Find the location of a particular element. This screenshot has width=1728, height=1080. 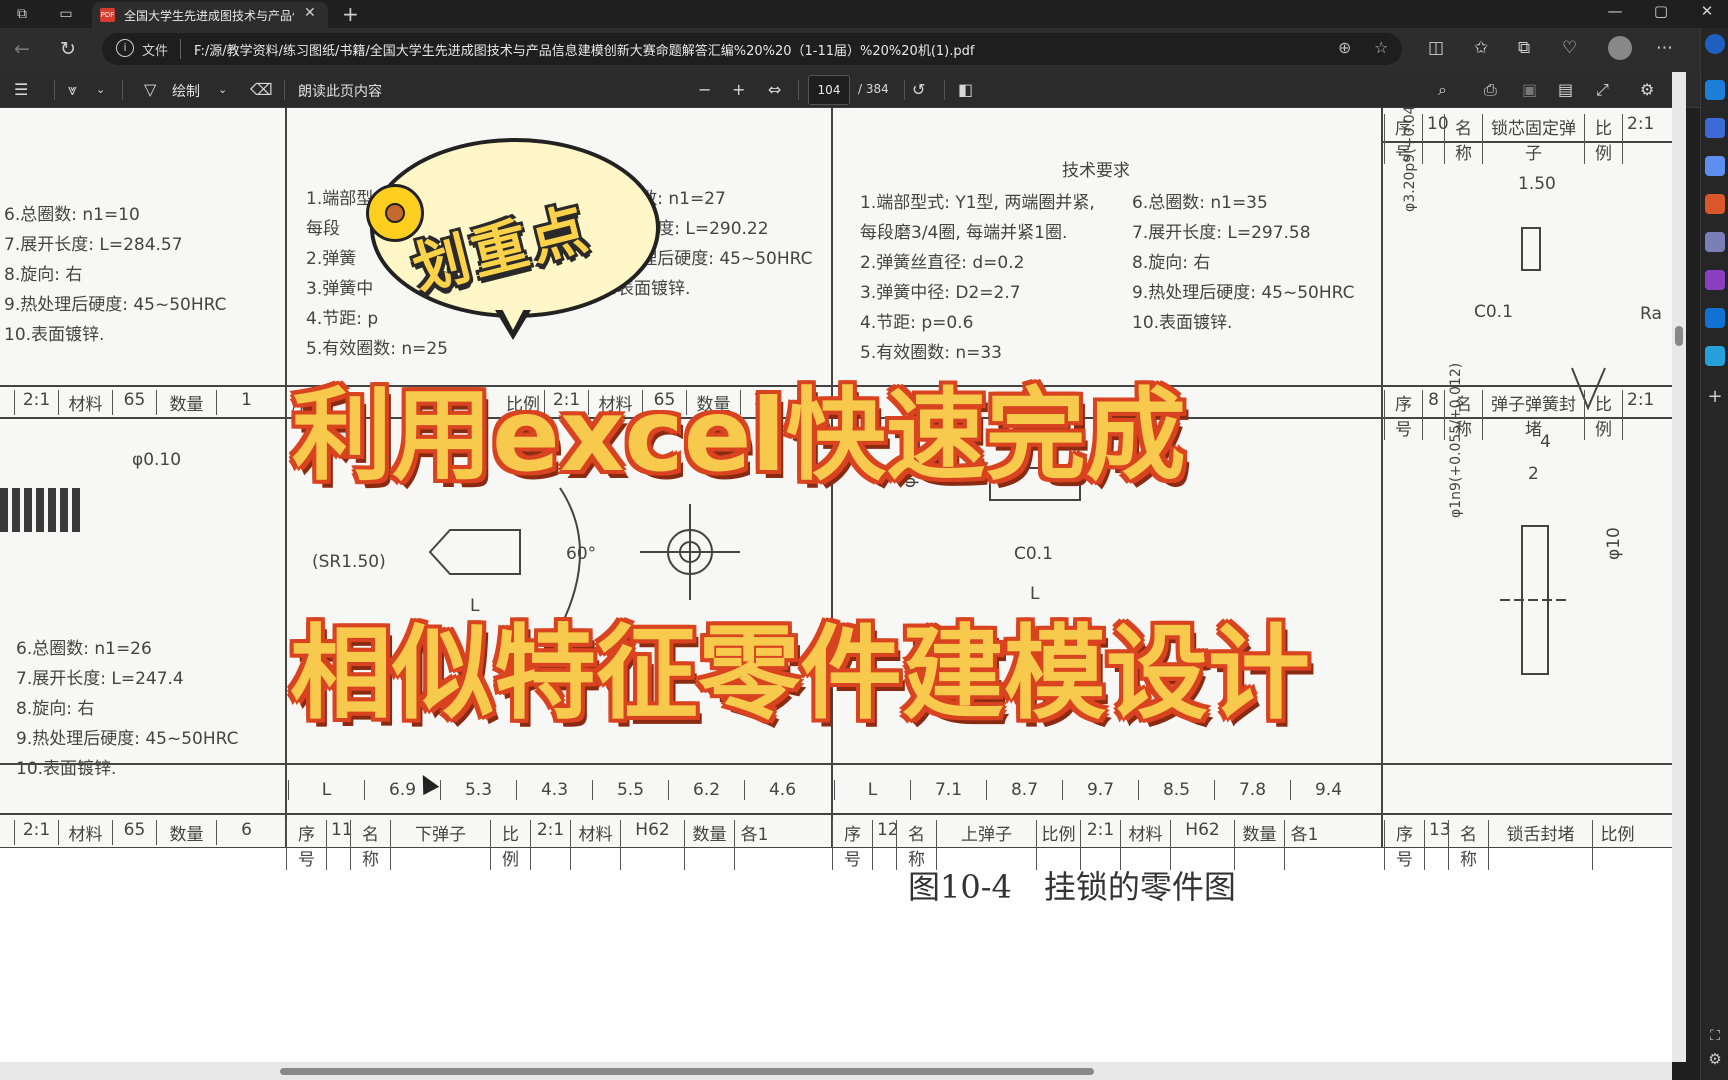

screenshot-icon: ⛶ is located at coordinates (1715, 1038).